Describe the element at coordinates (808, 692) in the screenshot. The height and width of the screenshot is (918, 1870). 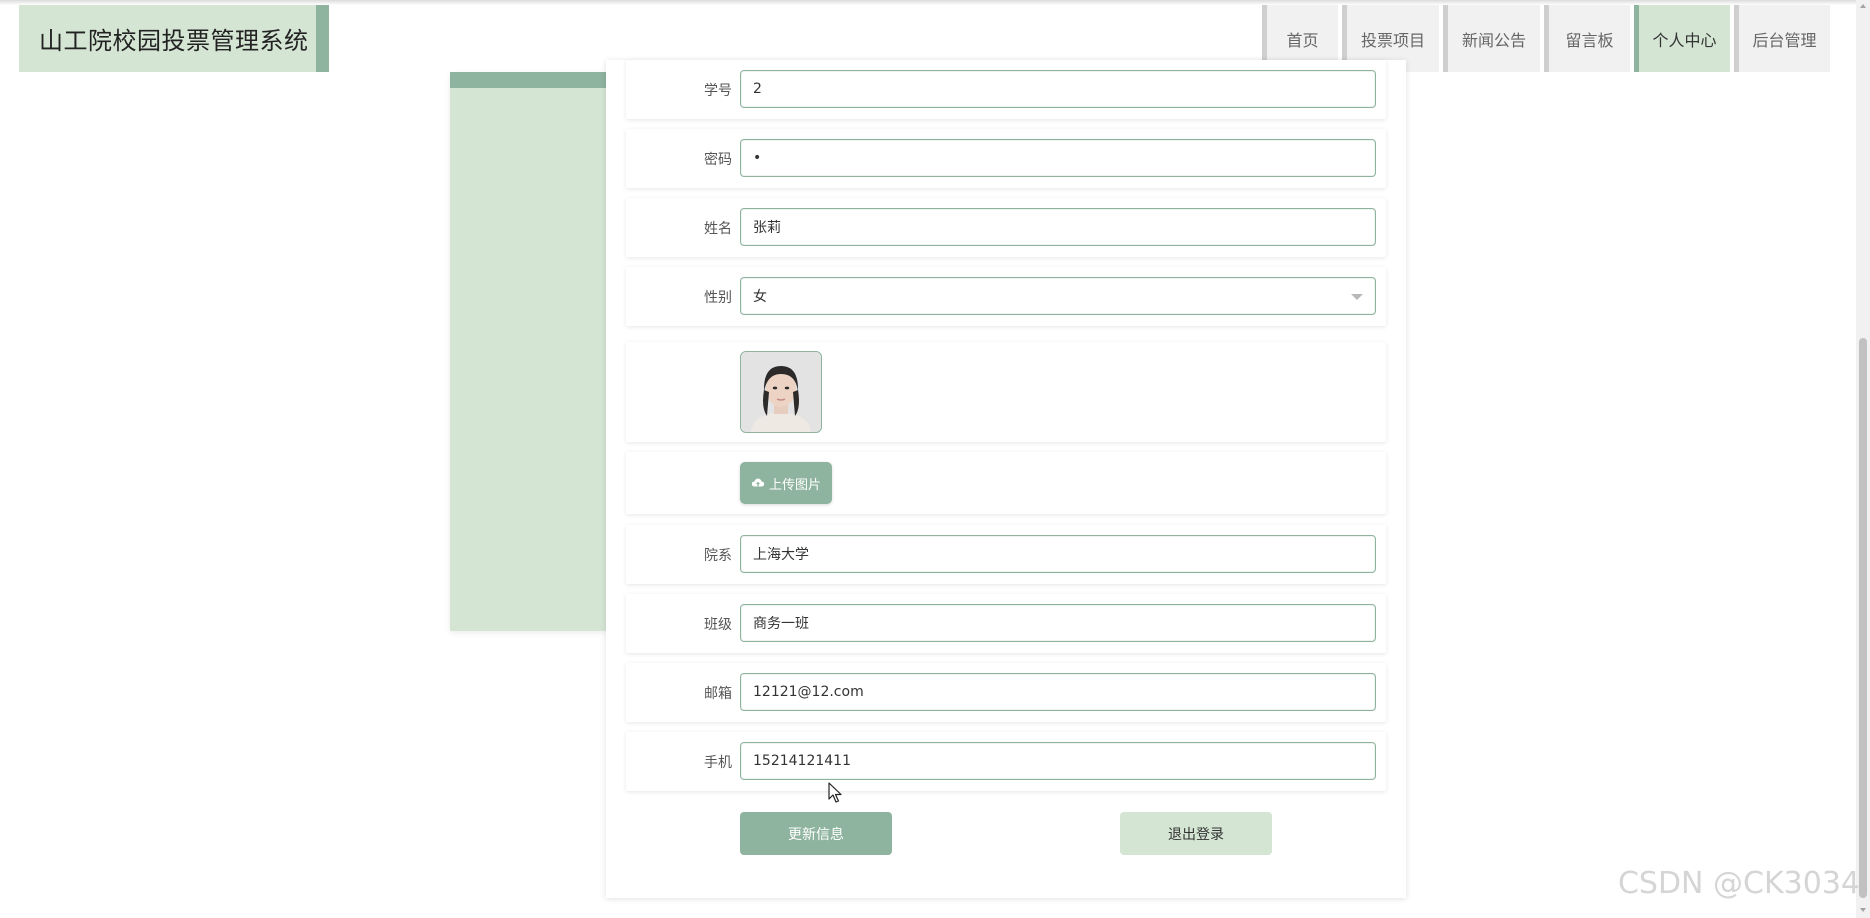
I see `email-value: 12121@12.com` at that location.